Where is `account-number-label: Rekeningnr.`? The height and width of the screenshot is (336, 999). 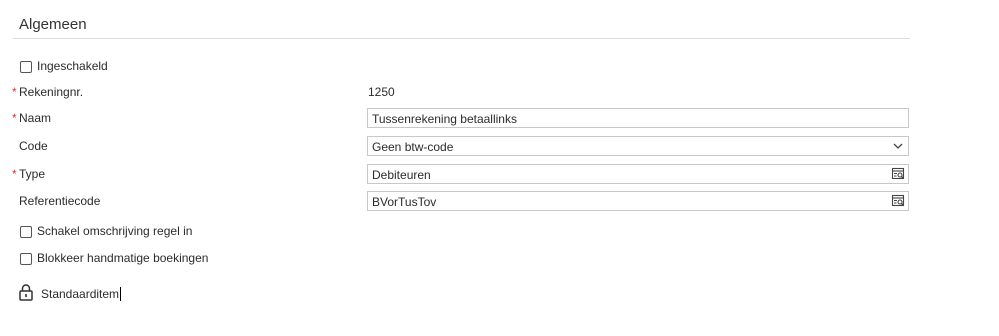
account-number-label: Rekeningnr. is located at coordinates (51, 92).